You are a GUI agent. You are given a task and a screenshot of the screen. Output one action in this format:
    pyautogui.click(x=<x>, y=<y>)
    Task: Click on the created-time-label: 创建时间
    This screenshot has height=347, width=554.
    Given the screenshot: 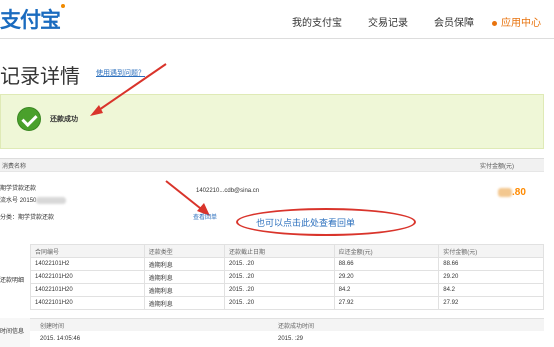 What is the action you would take?
    pyautogui.click(x=52, y=327)
    